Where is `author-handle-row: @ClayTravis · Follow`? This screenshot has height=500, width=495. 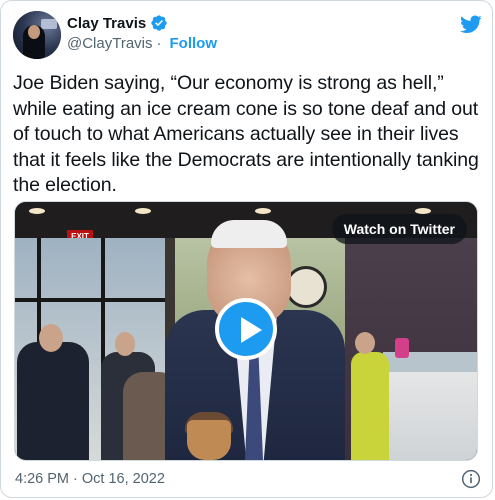 author-handle-row: @ClayTravis · Follow is located at coordinates (142, 43).